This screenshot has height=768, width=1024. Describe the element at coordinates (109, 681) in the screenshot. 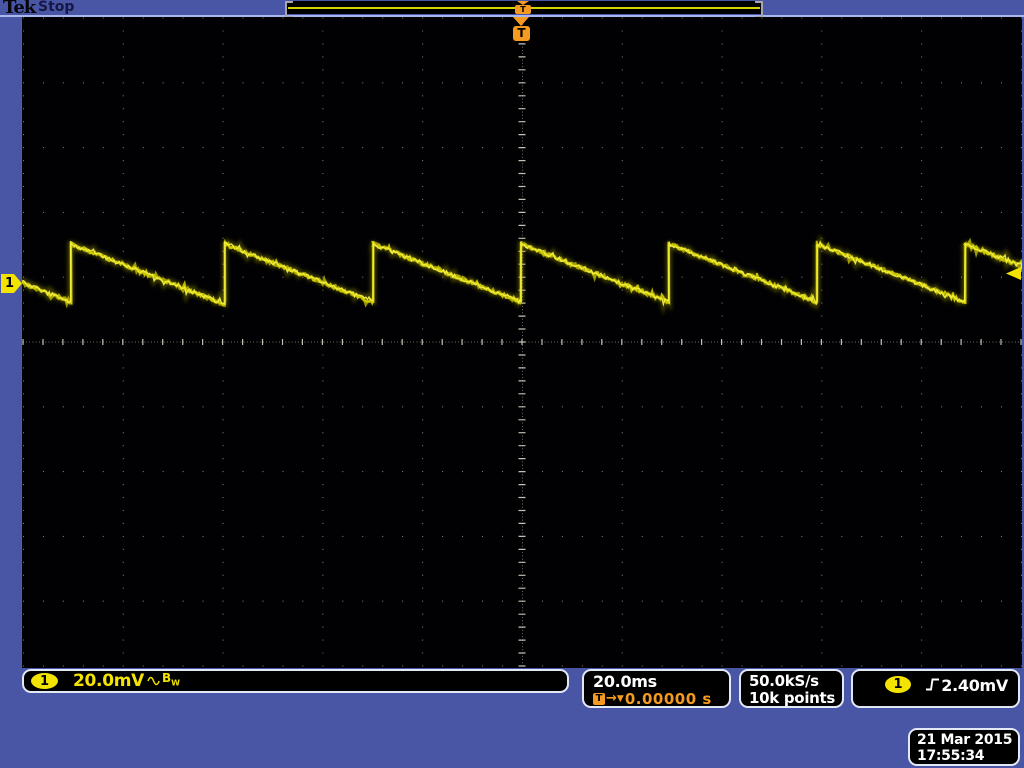

I see `channel1-scale: 20.0mV` at that location.